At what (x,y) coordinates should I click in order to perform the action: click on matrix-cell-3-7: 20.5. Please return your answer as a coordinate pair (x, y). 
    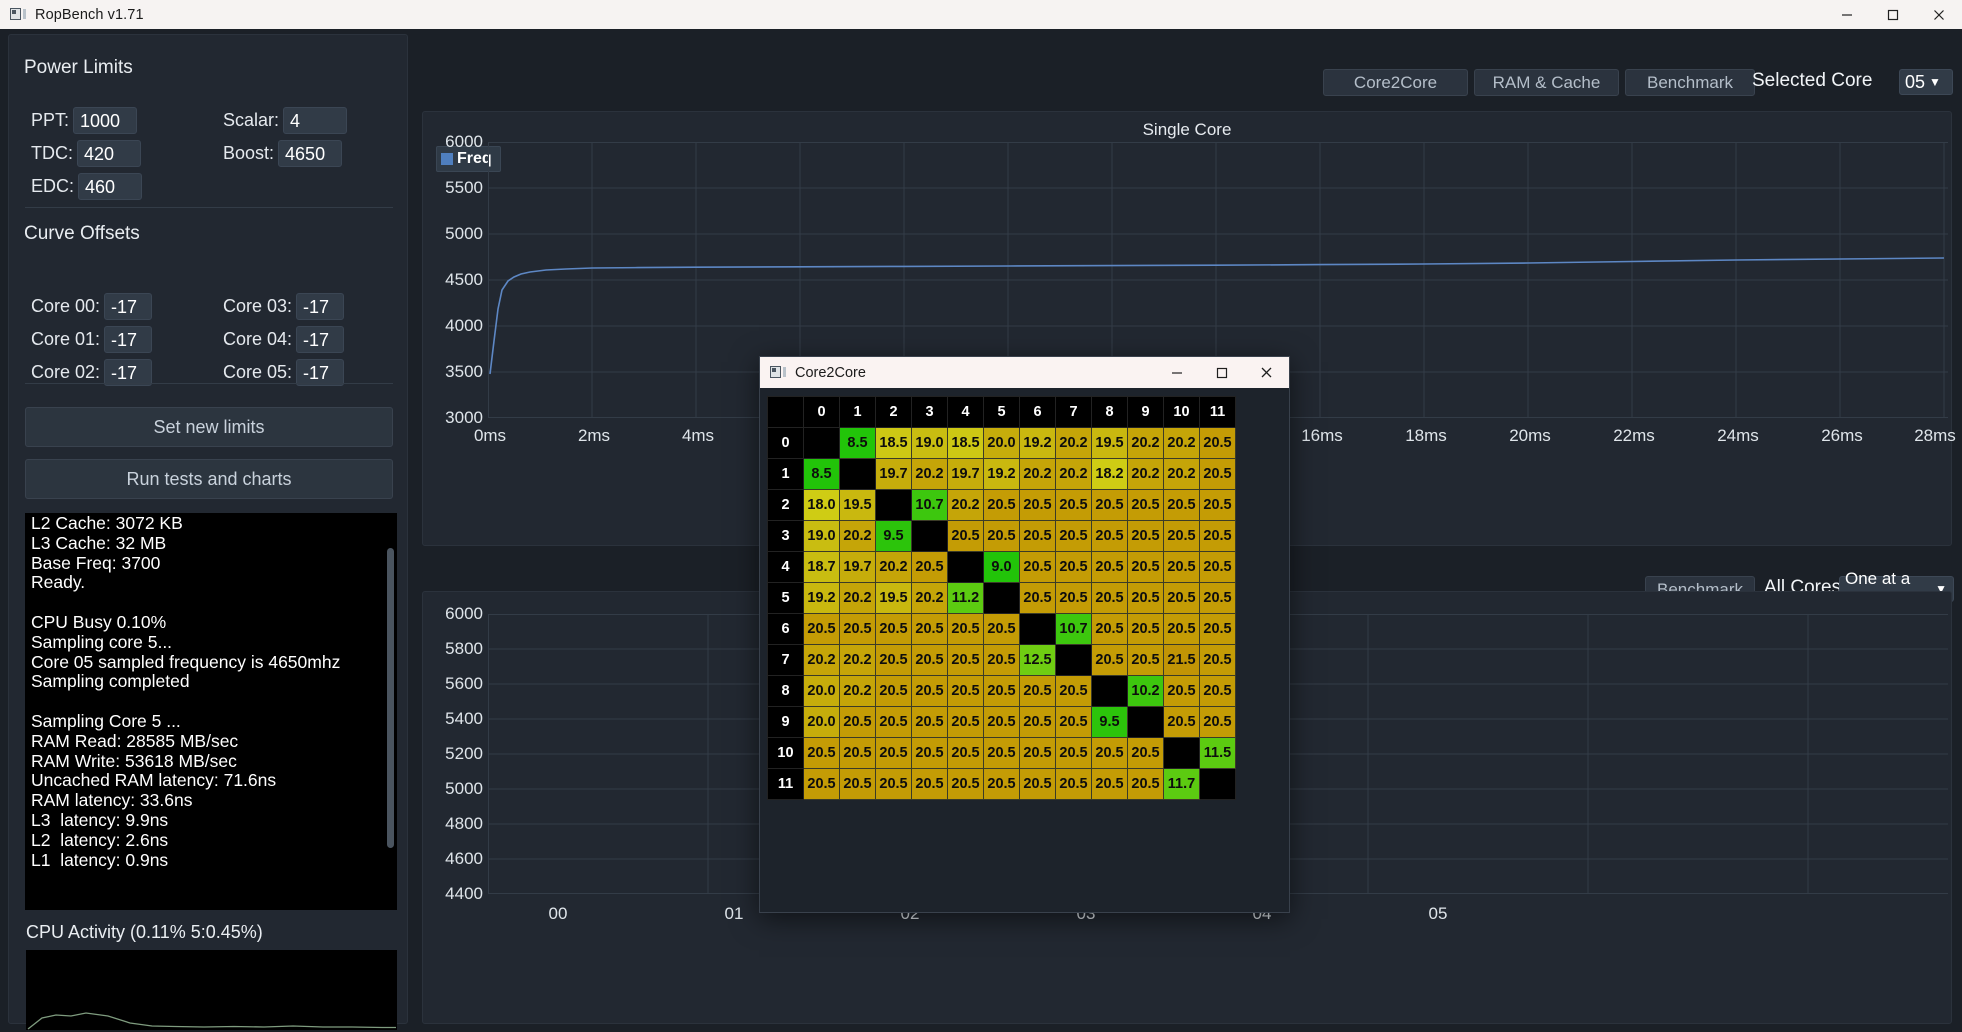
    Looking at the image, I should click on (1073, 536).